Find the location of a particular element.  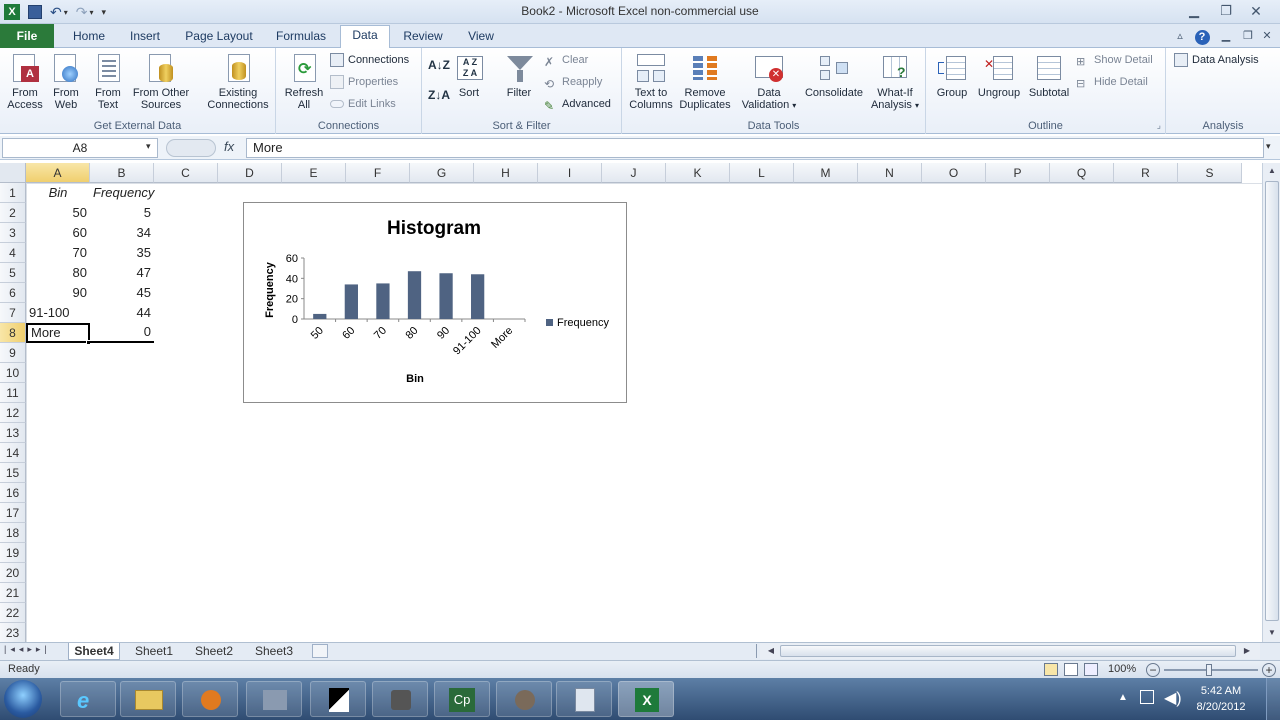

zoom-out-icon: − is located at coordinates (1153, 670).